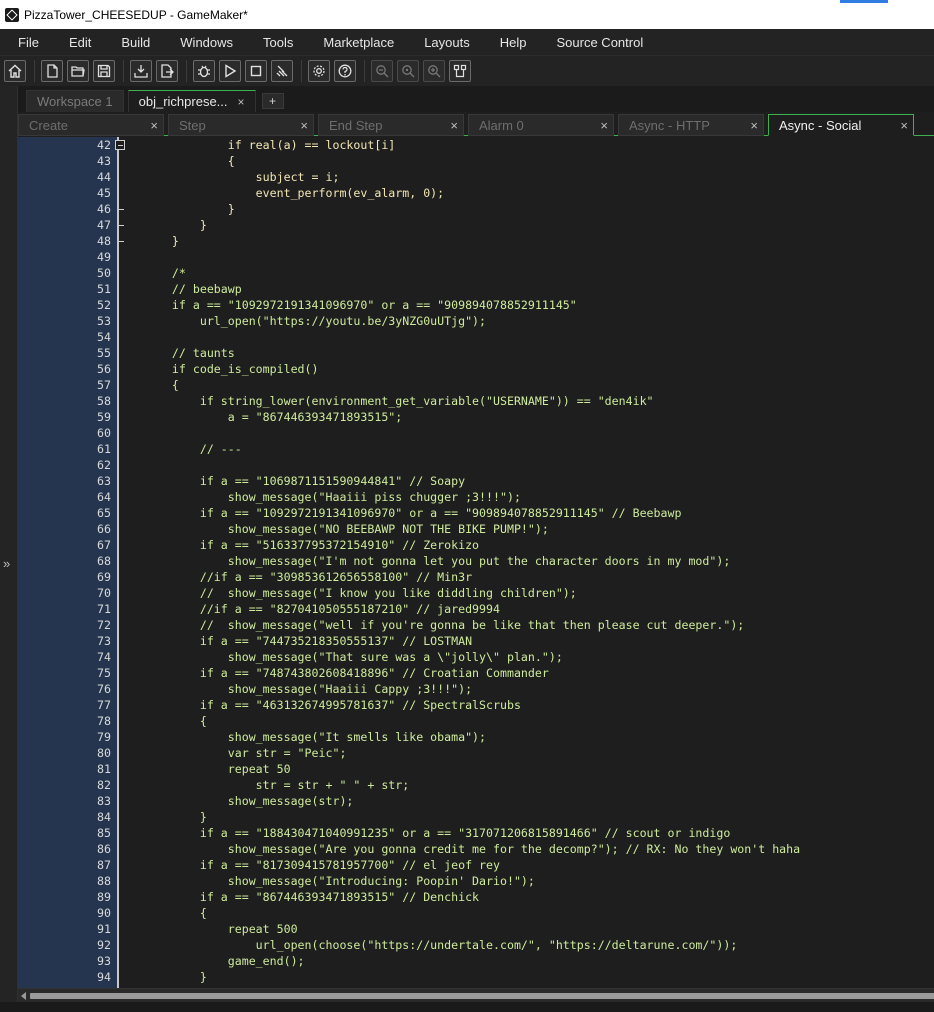 This screenshot has width=934, height=1012. What do you see at coordinates (476, 337) in the screenshot?
I see `code-line: 54` at bounding box center [476, 337].